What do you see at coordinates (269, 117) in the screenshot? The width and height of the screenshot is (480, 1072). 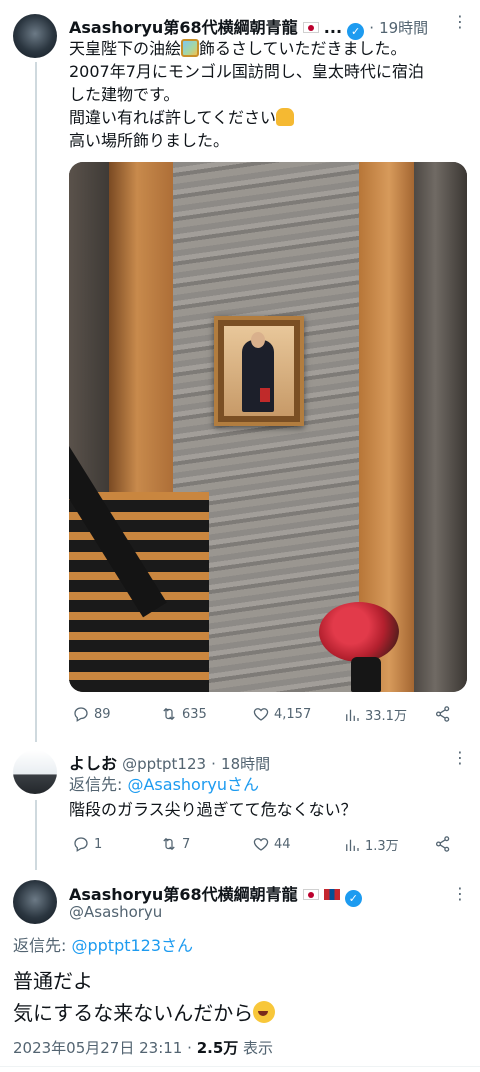 I see `tweet-line: 間違い有れば許してください` at bounding box center [269, 117].